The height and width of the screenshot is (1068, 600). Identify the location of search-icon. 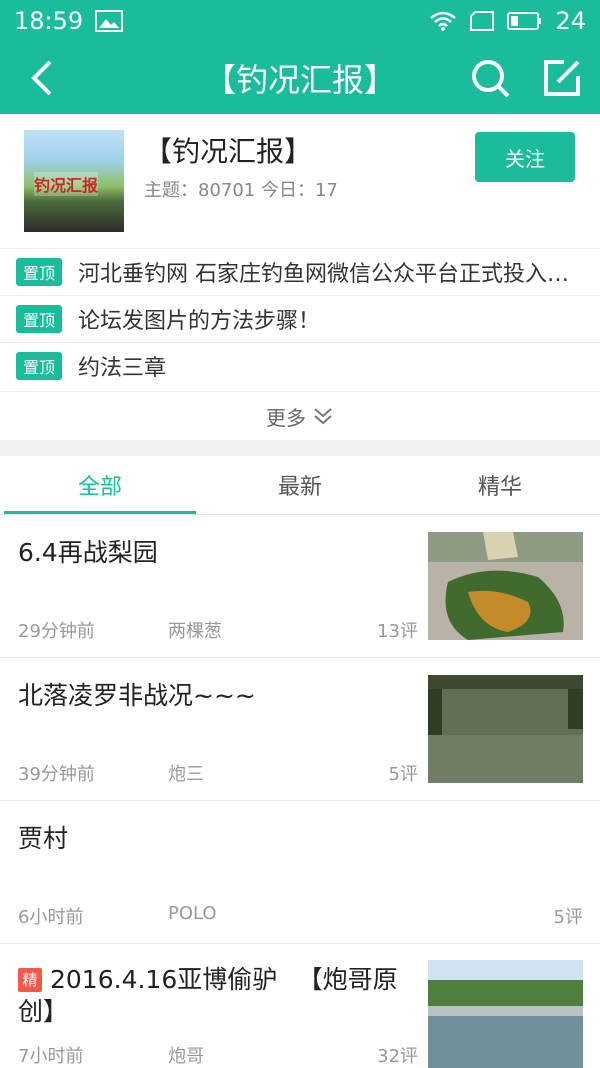
(490, 78).